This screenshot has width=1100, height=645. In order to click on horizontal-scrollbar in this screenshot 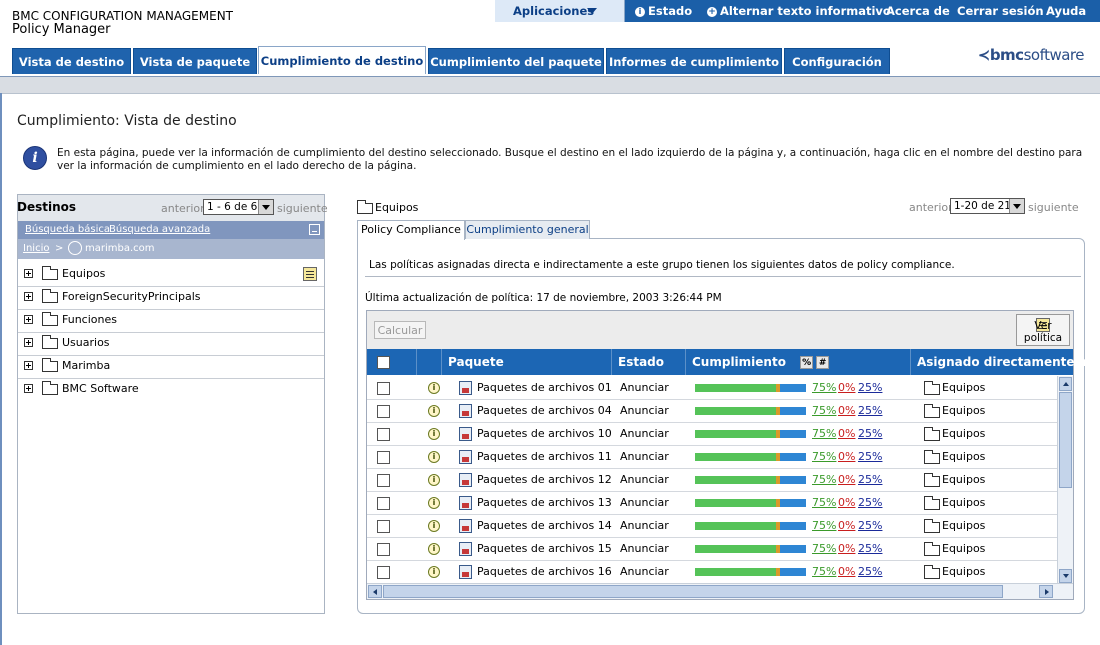, I will do `click(720, 591)`.